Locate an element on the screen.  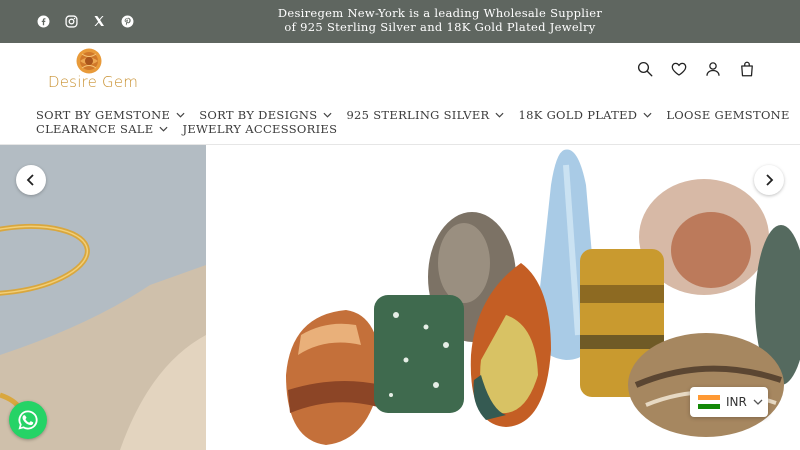
header-actions is located at coordinates (696, 69).